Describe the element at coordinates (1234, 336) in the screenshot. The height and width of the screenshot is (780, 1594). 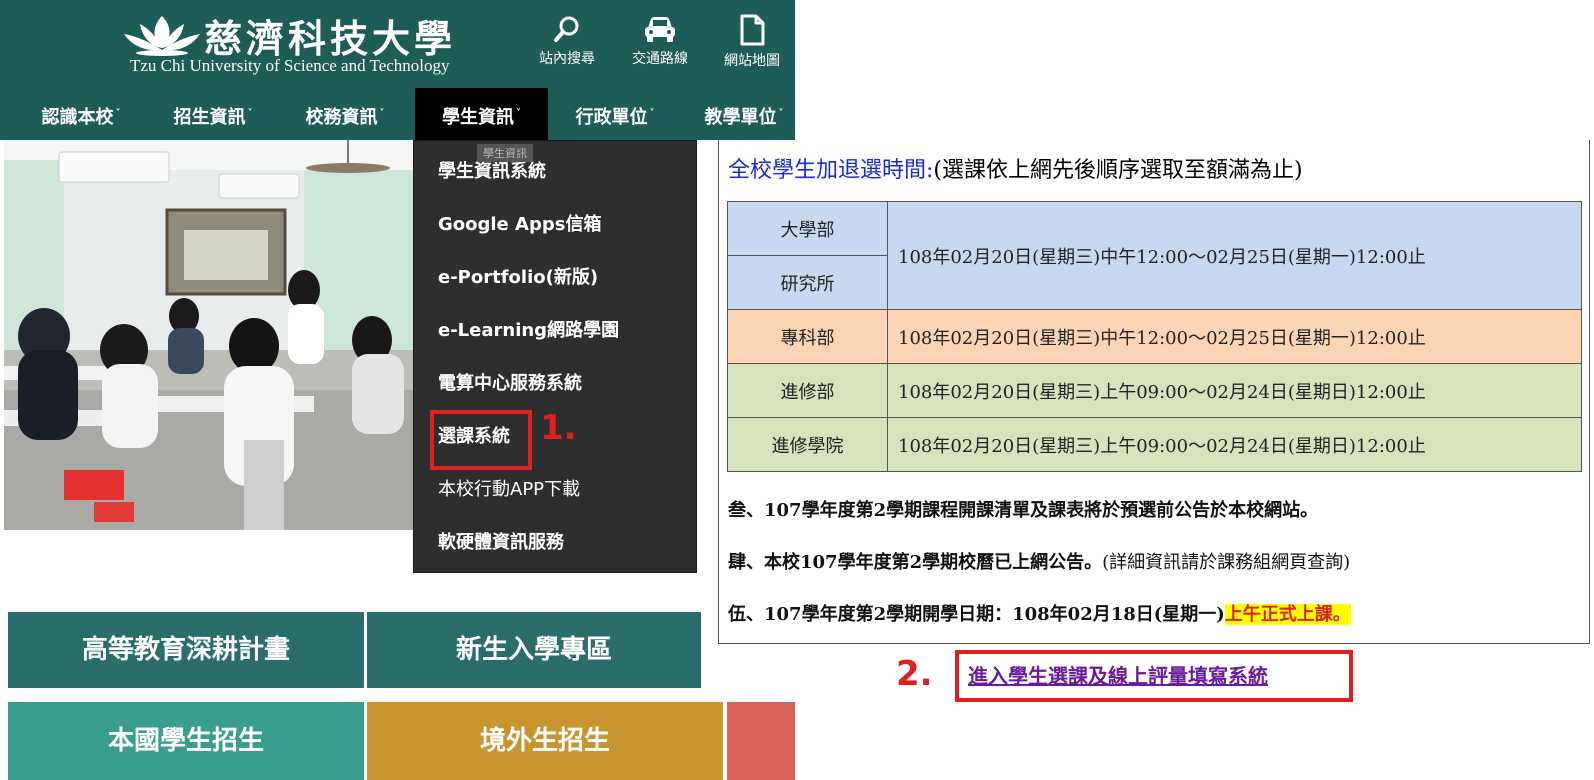
I see `schedule-time-junior-college: 108年02月20日(星期三)中午12:00～02月25日(星期一)12:00止` at that location.